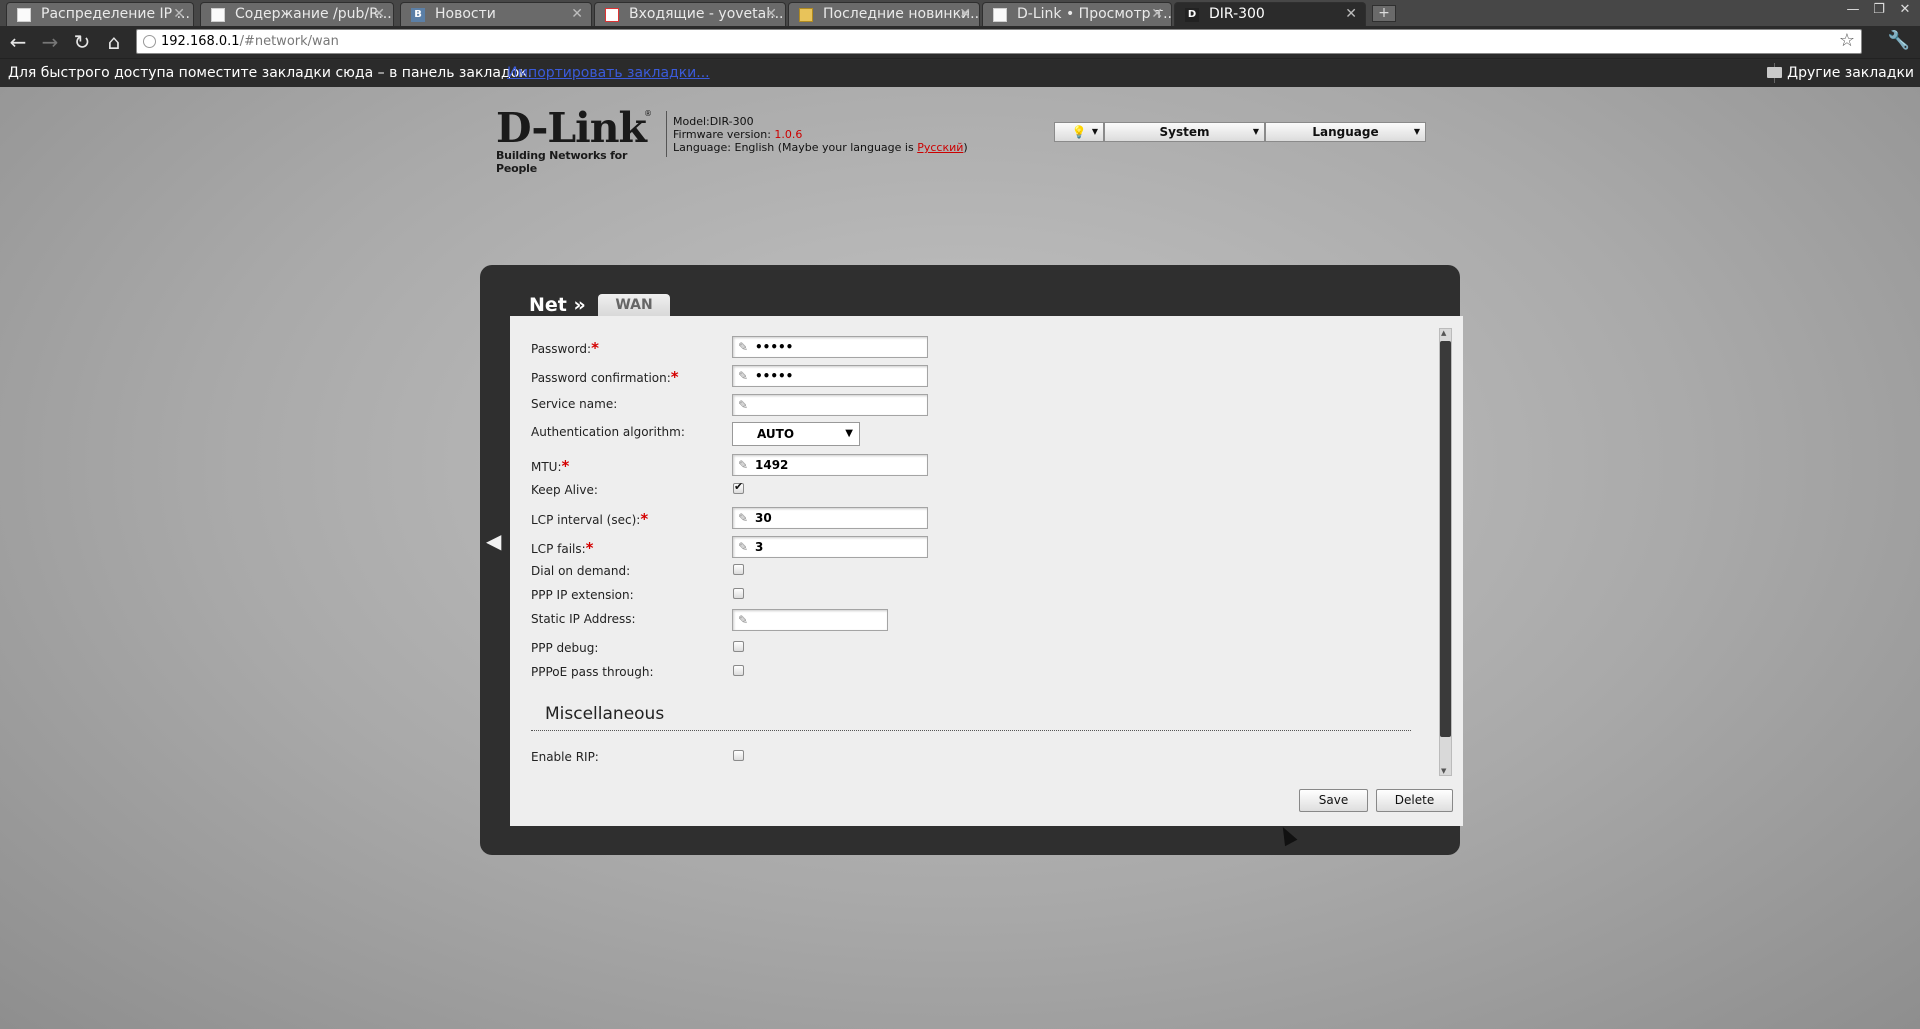  Describe the element at coordinates (738, 593) in the screenshot. I see `ppp-ip-extension-checkbox` at that location.